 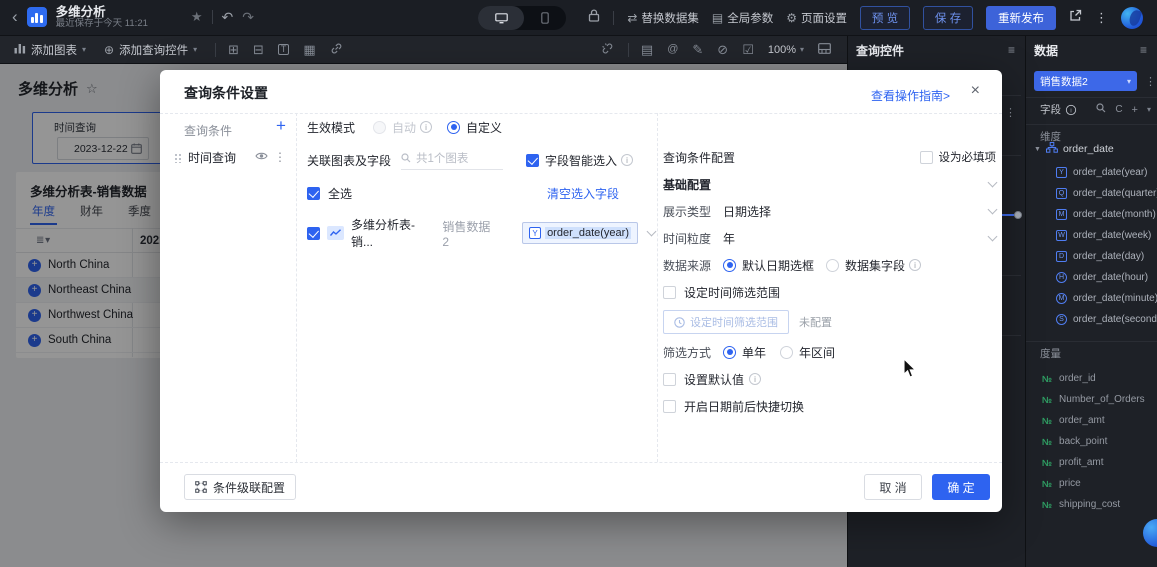 I want to click on unlink-icon, so click(x=607, y=49).